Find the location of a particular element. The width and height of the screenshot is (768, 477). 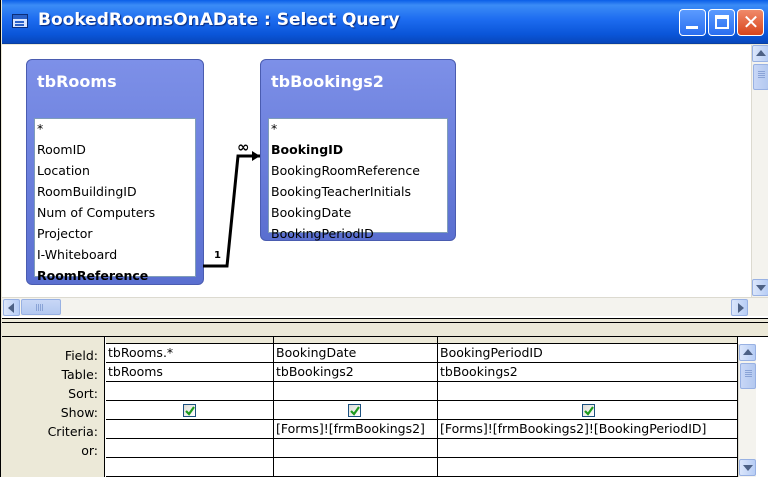

maximize-icon is located at coordinates (722, 22).